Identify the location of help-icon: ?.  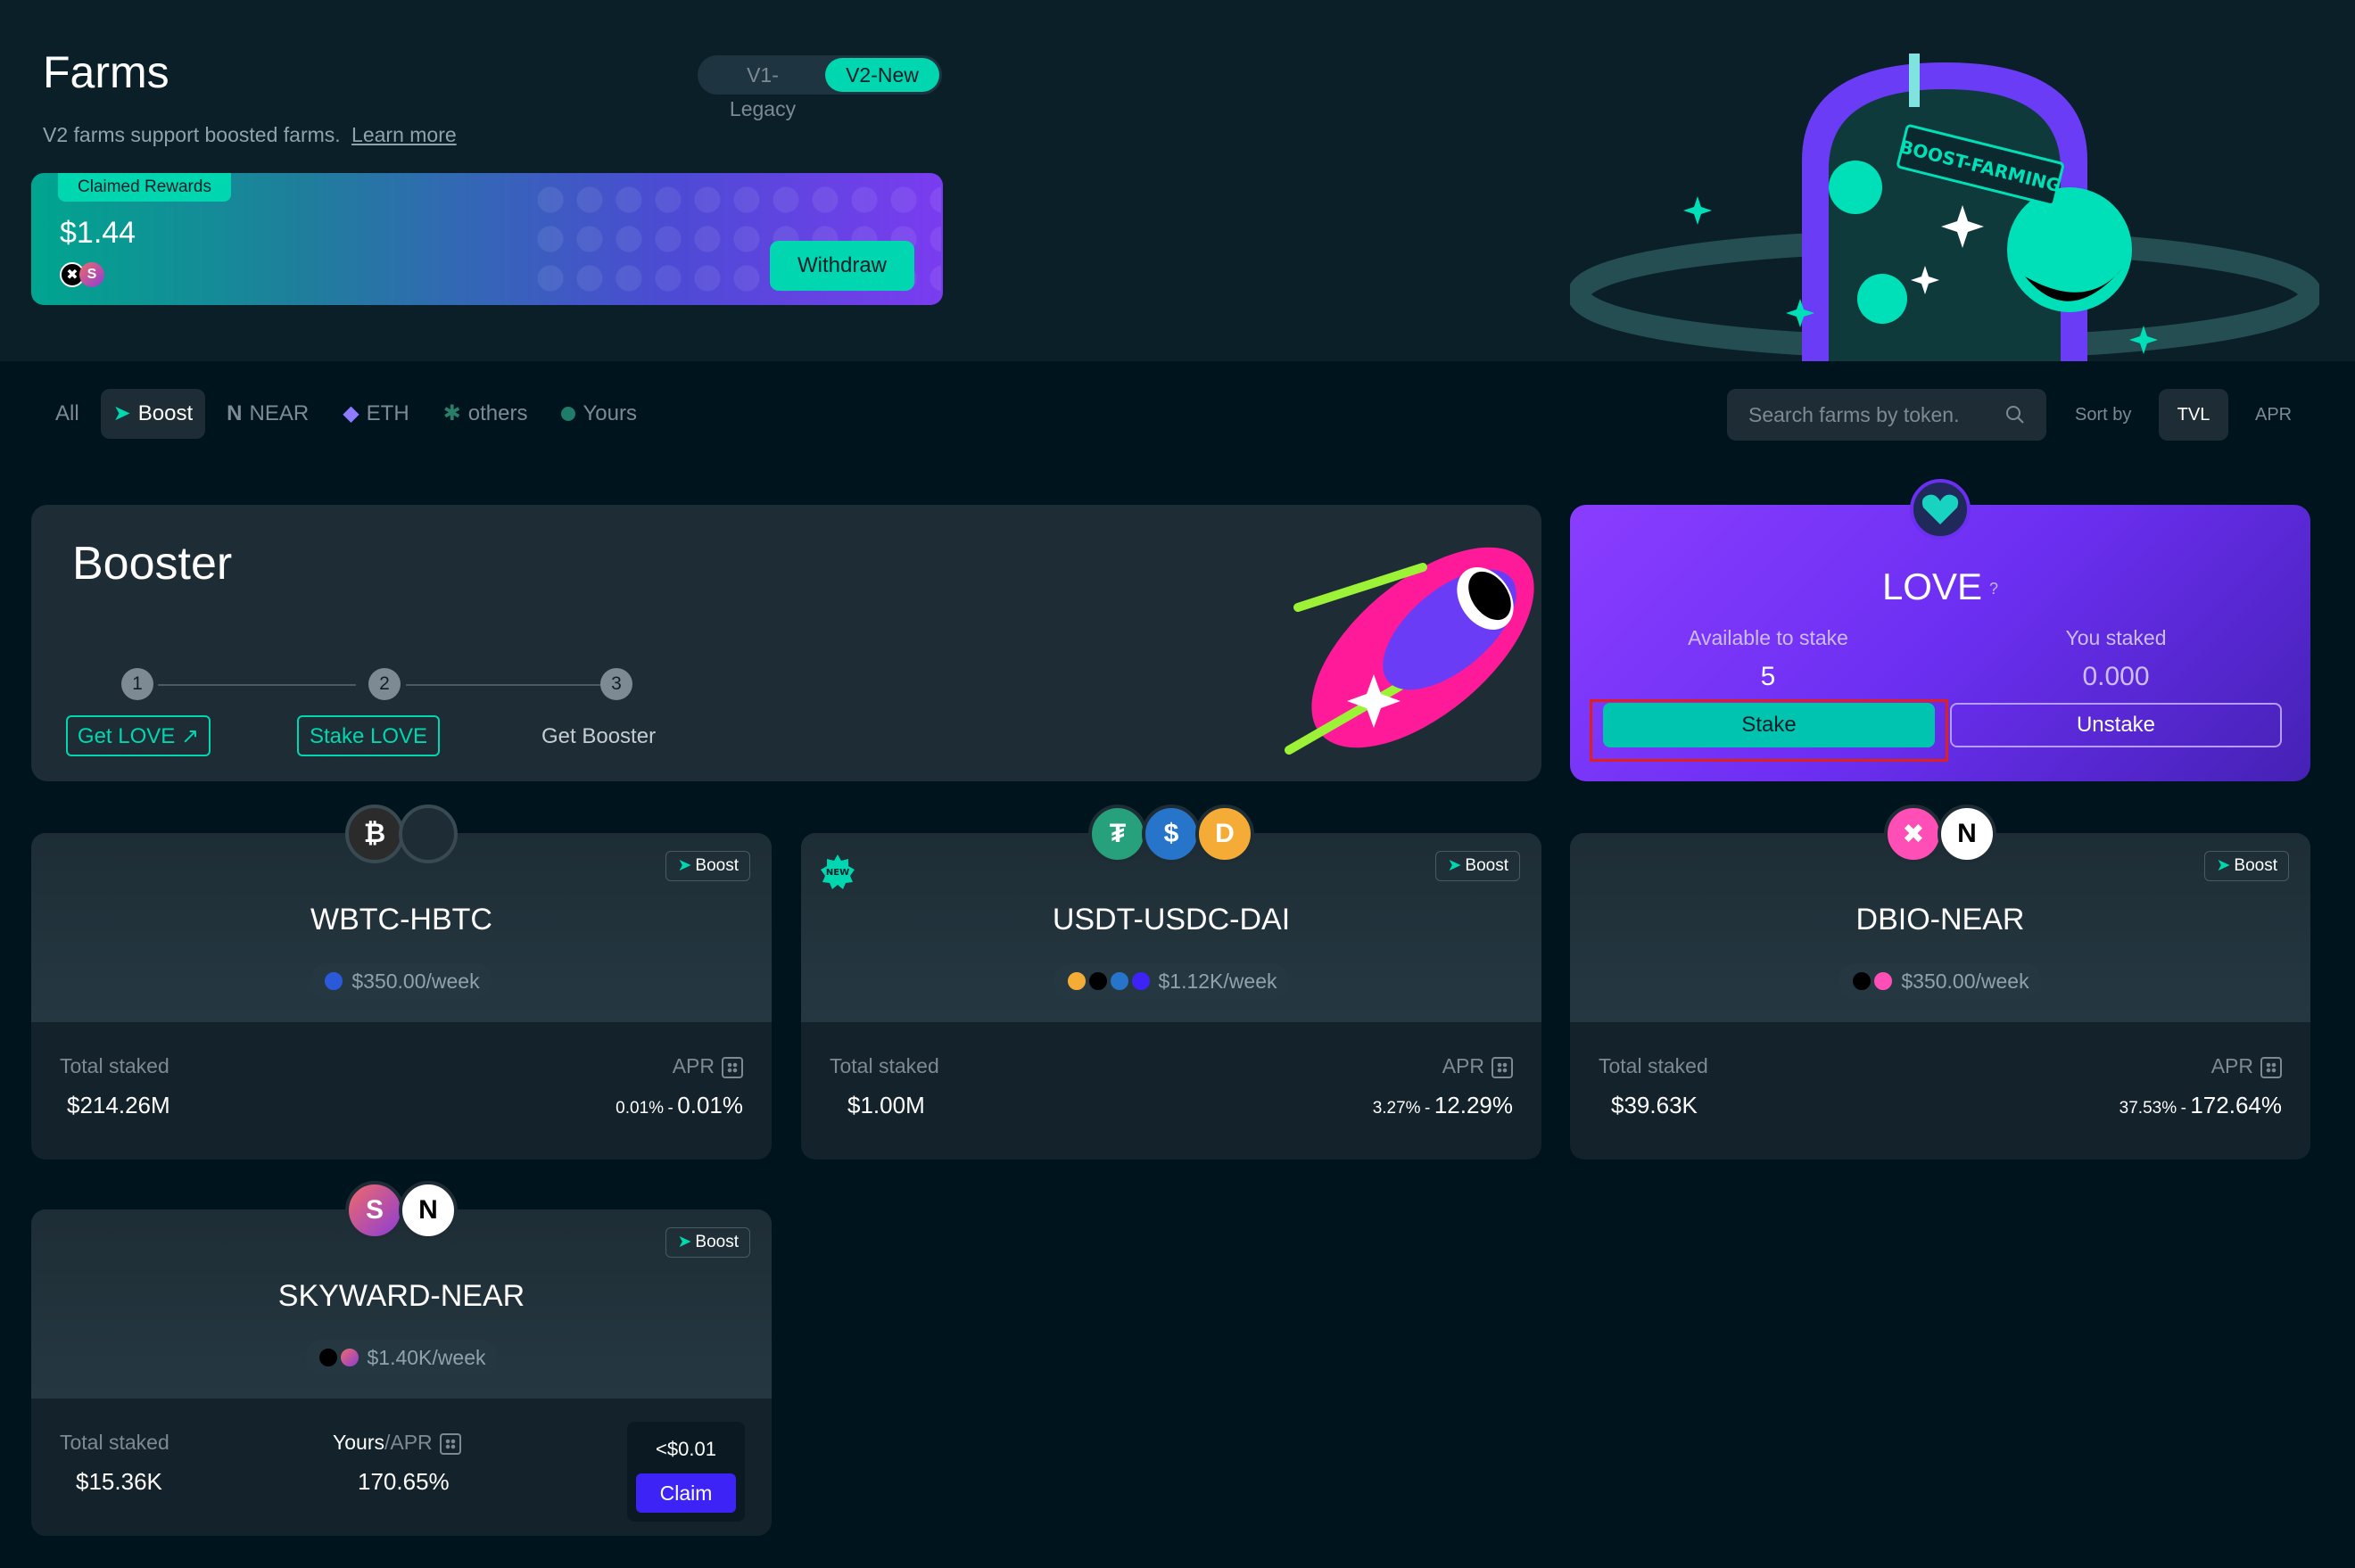
(1994, 589).